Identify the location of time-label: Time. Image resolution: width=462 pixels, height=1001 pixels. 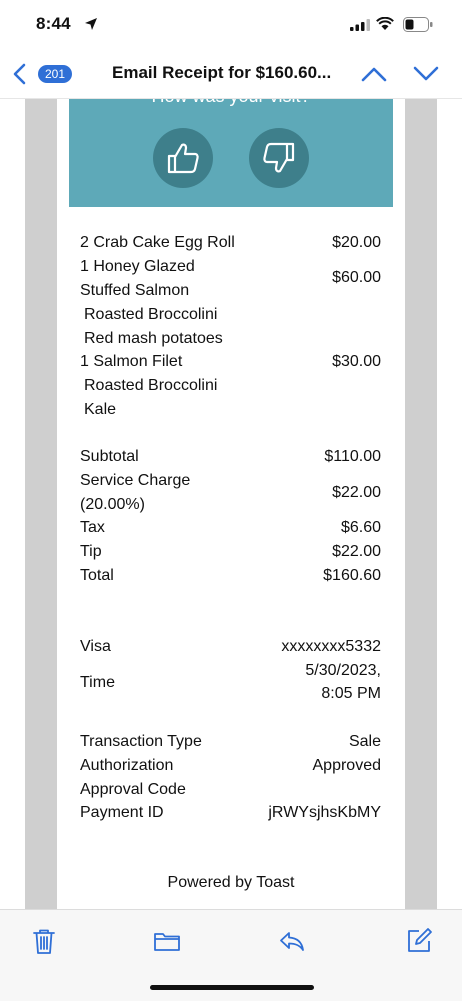
(97, 682).